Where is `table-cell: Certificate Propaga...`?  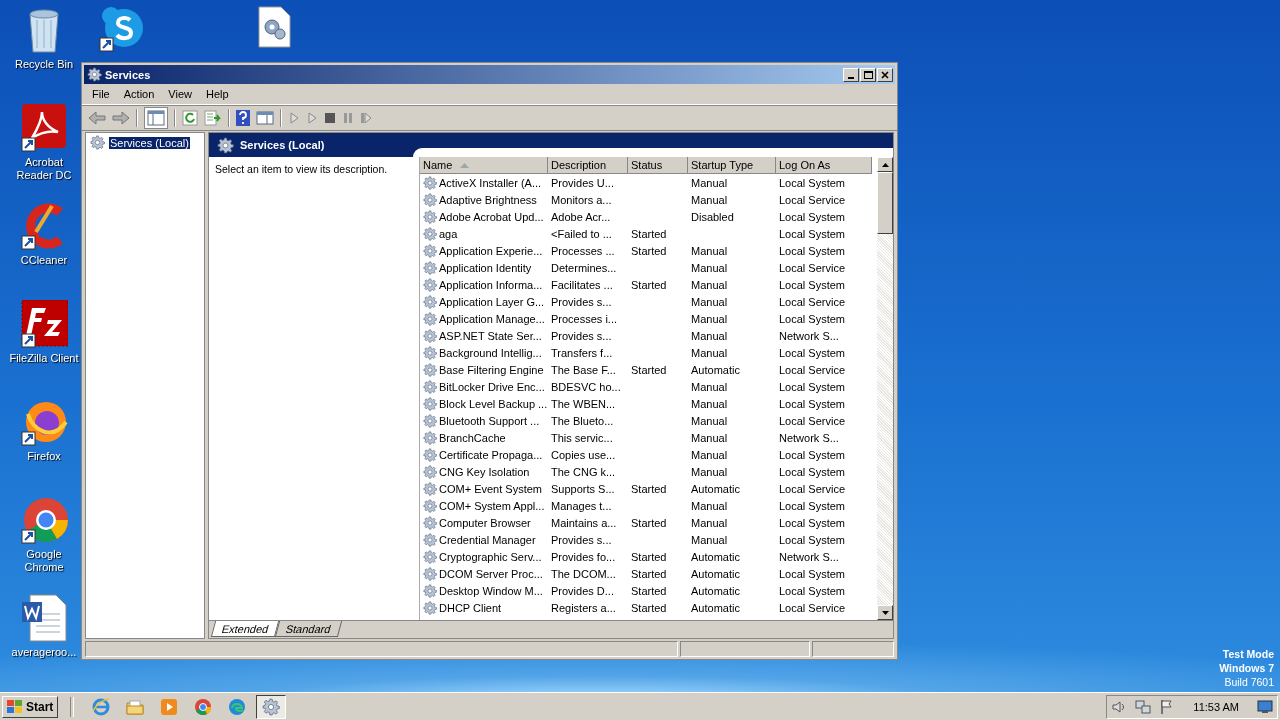
table-cell: Certificate Propaga... is located at coordinates (491, 454).